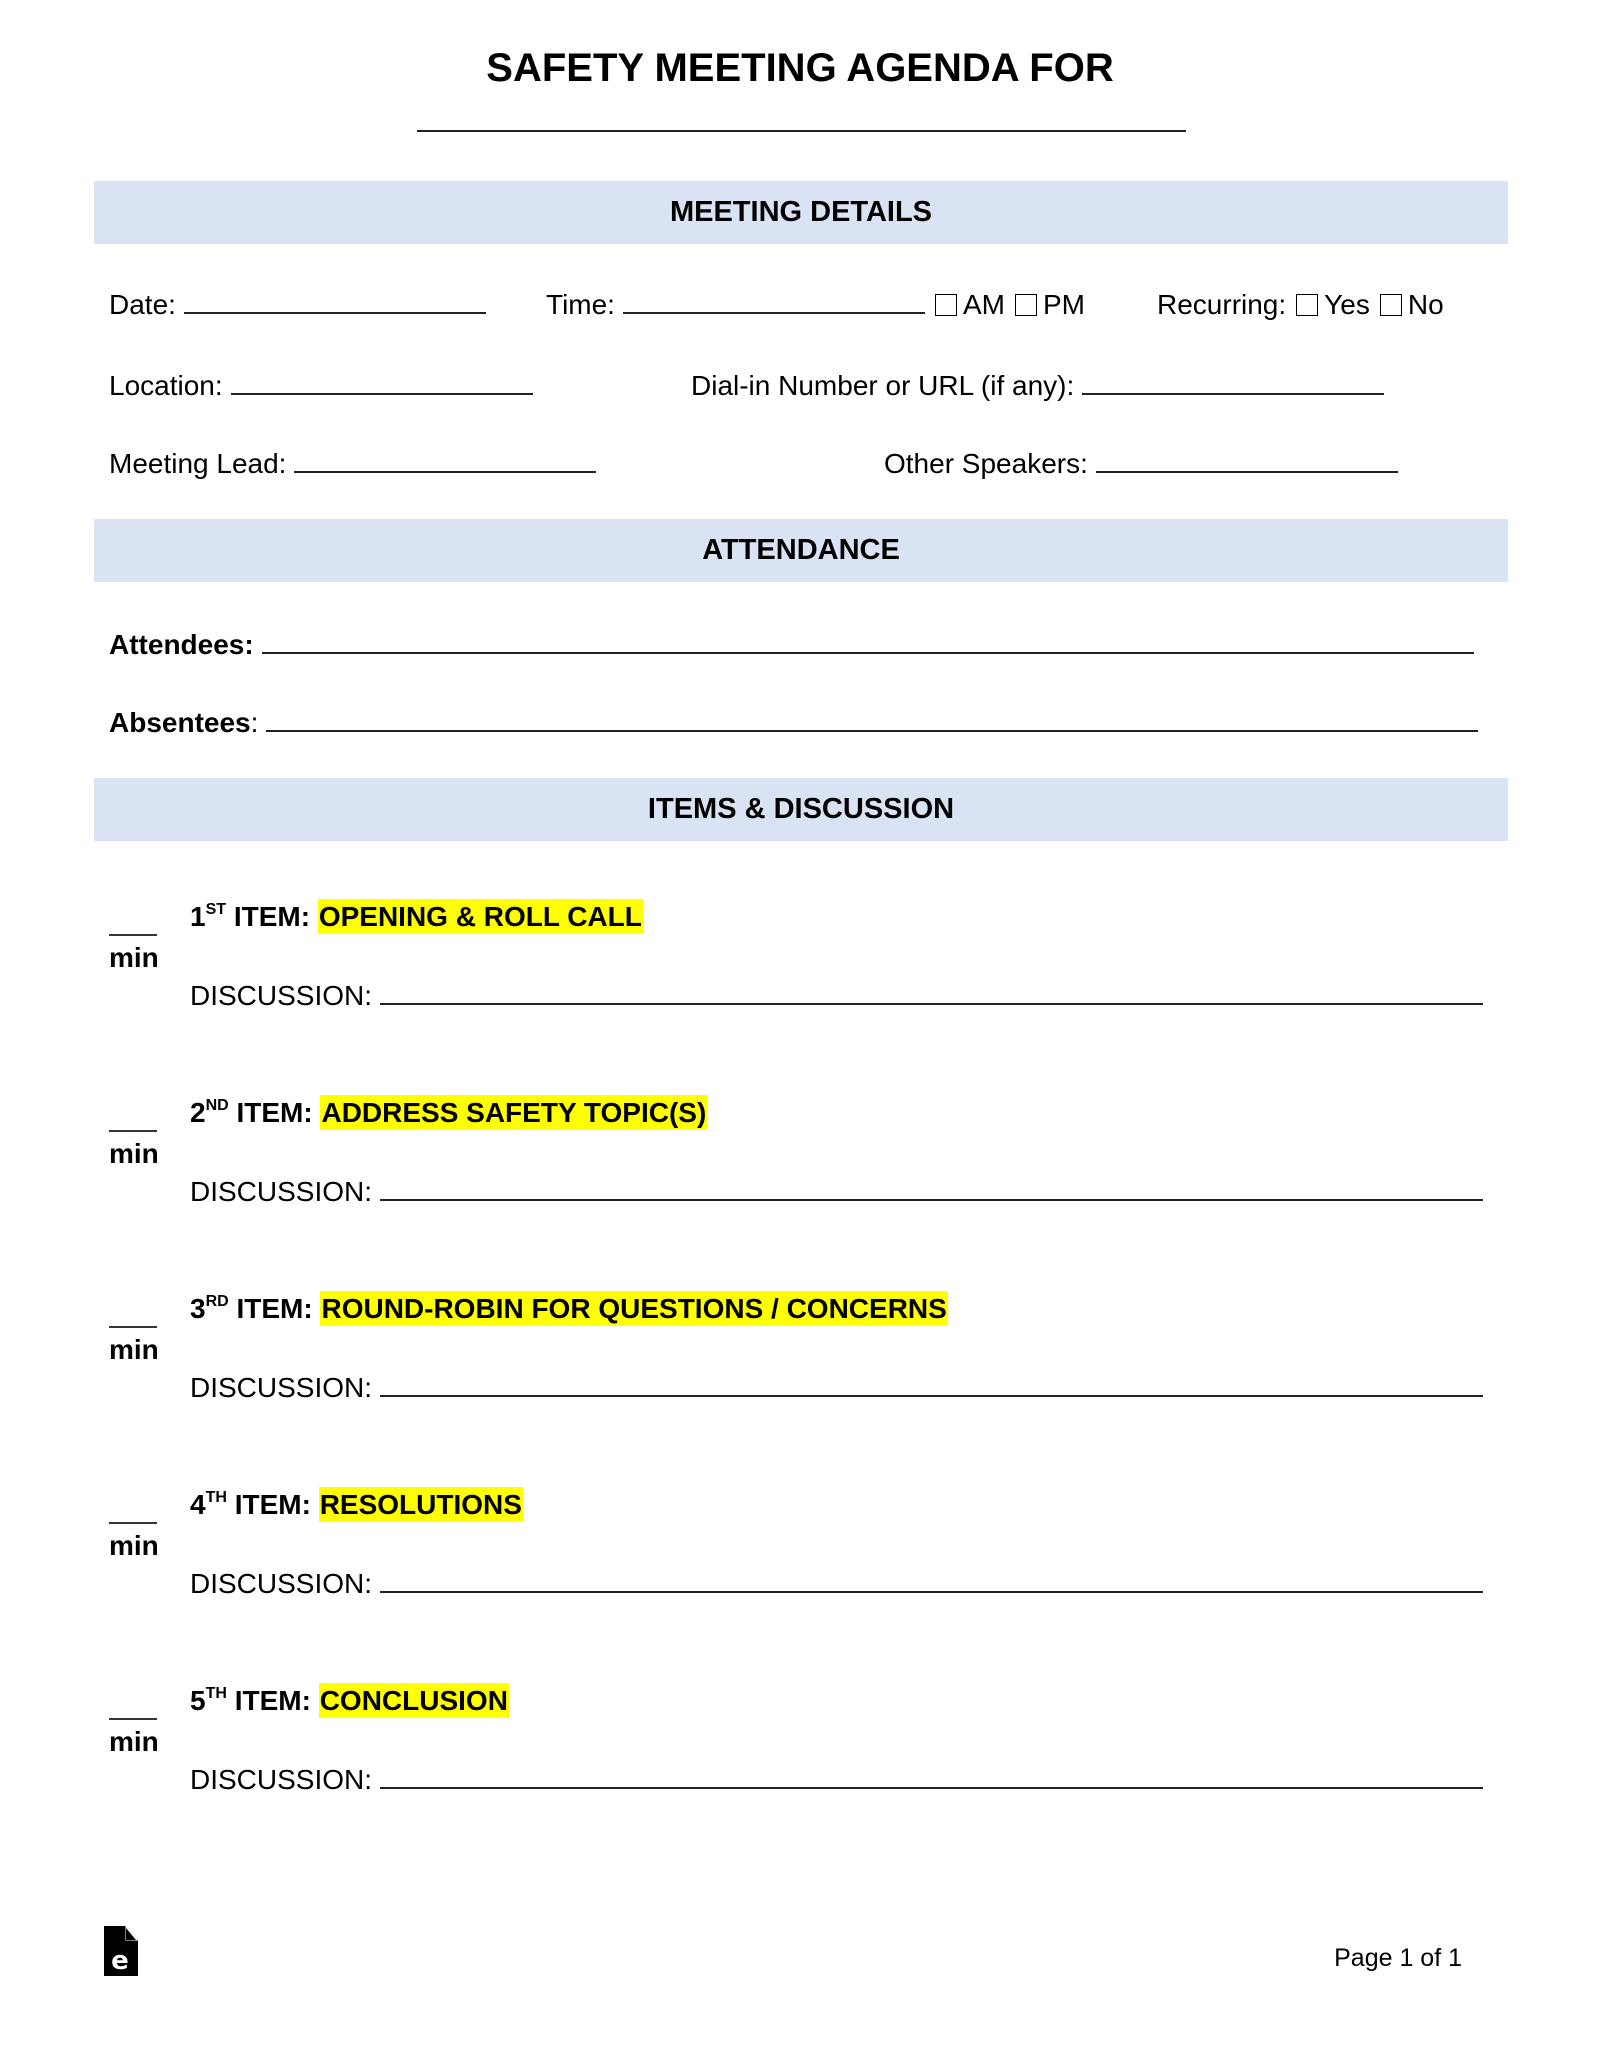  Describe the element at coordinates (1390, 305) in the screenshot. I see `recurring-no-checkbox` at that location.